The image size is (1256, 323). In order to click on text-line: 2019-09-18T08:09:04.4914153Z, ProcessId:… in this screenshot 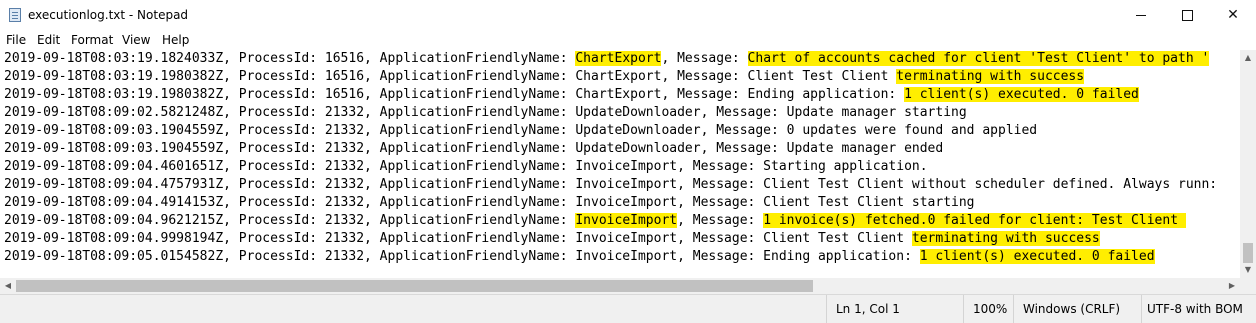, I will do `click(489, 203)`.